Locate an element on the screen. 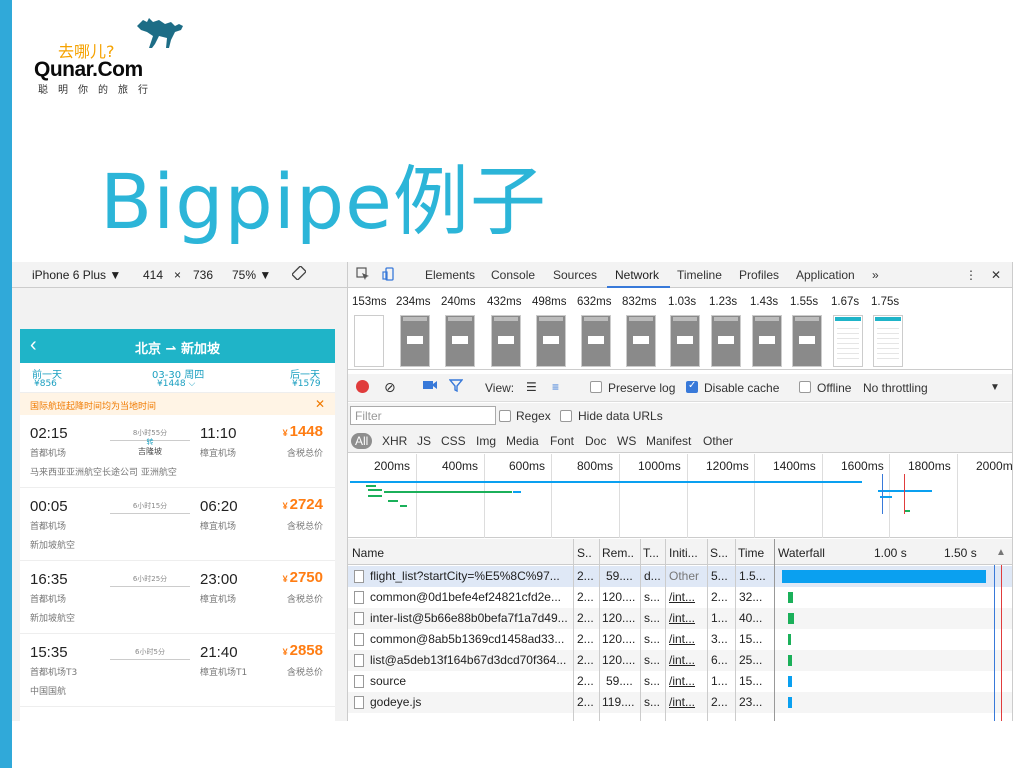 Image resolution: width=1024 pixels, height=768 pixels. rotate-icon is located at coordinates (299, 274).